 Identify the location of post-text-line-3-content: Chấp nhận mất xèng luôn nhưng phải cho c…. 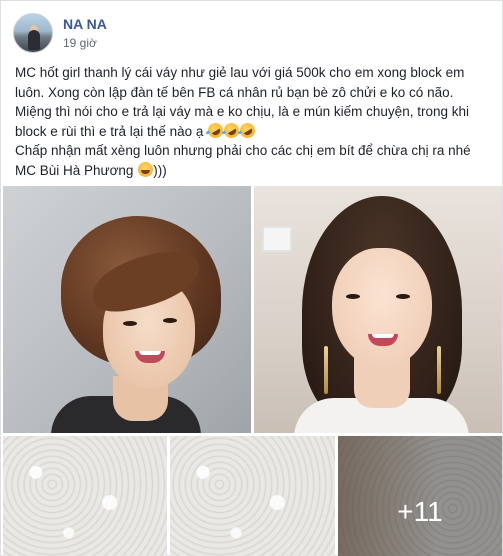
(243, 150).